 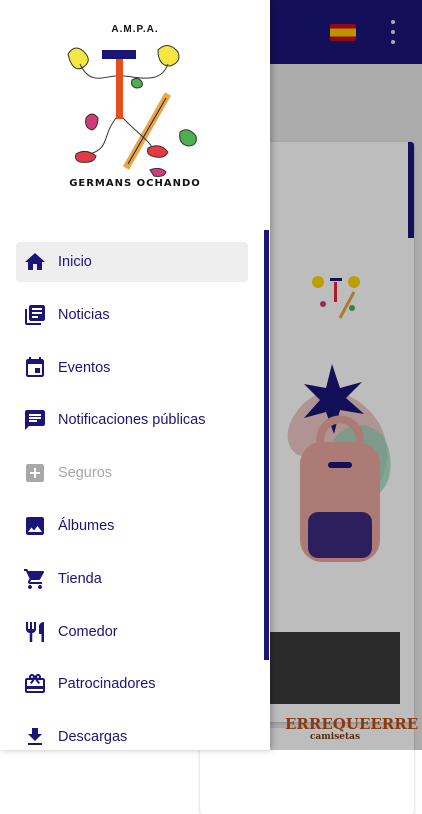 I want to click on logo-bottom-text: GERMANS OCHANDO, so click(x=135, y=183).